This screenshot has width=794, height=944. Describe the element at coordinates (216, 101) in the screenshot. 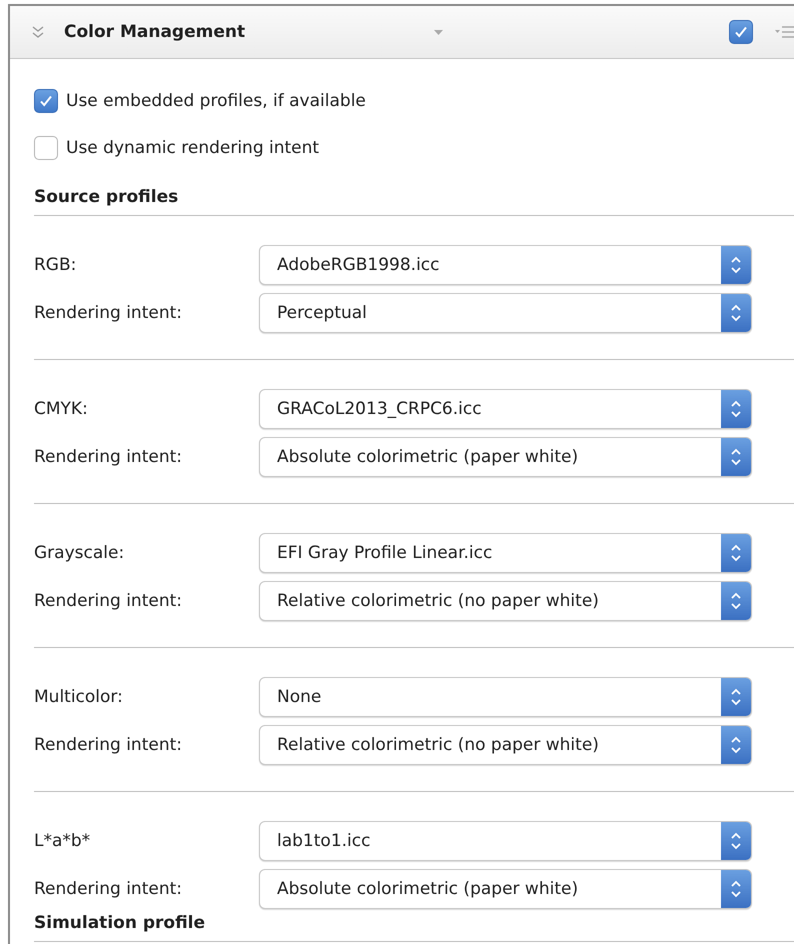

I see `checkbox-label: Use embedded profiles, if available` at that location.